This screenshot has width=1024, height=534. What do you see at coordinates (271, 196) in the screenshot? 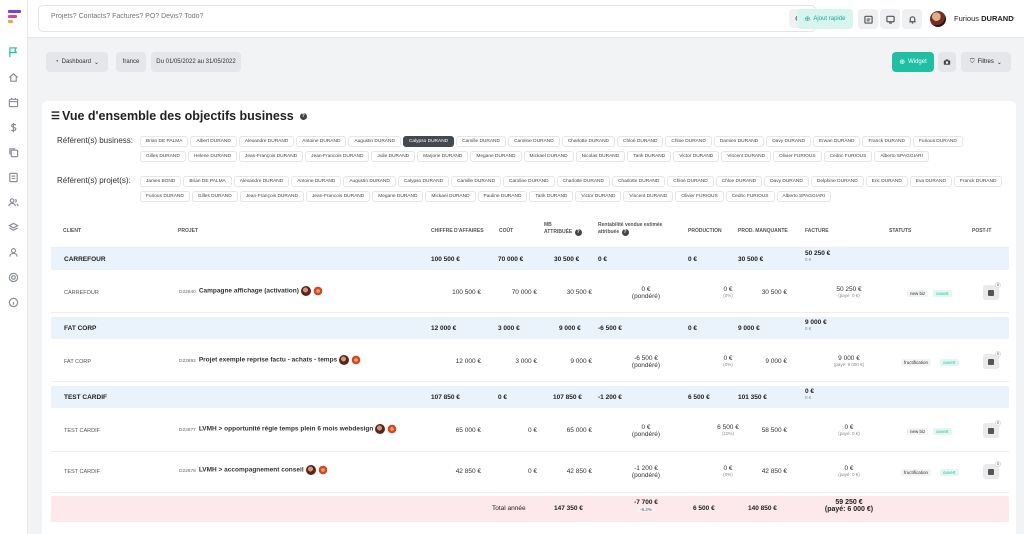
I see `referent-chip: Jean-François DURAND` at bounding box center [271, 196].